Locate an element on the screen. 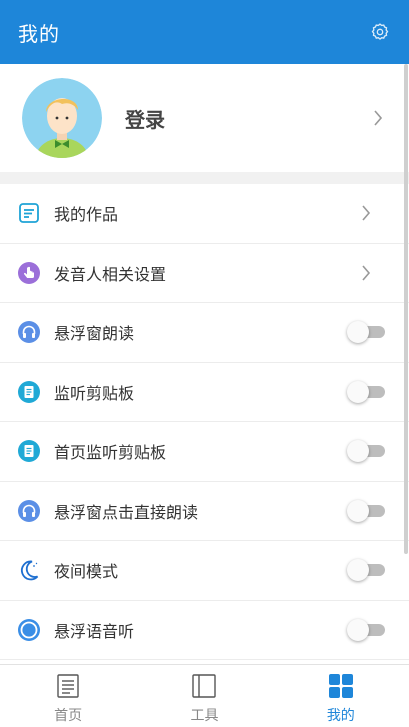 This screenshot has height=727, width=409. list-item-voice-settings: 发音人相关设置 is located at coordinates (204, 273).